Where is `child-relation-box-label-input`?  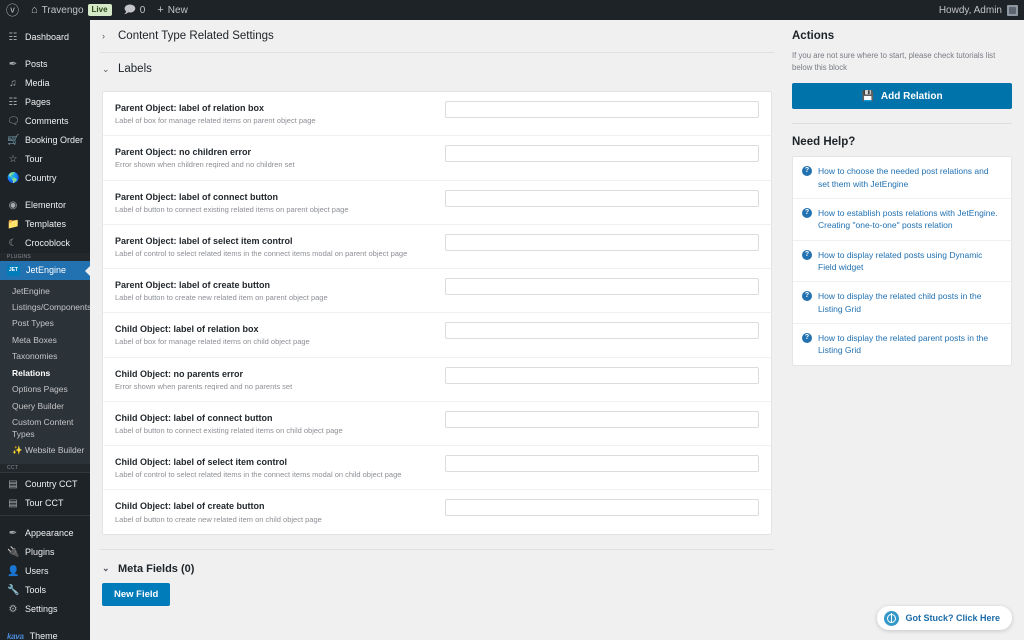
child-relation-box-label-input is located at coordinates (602, 331).